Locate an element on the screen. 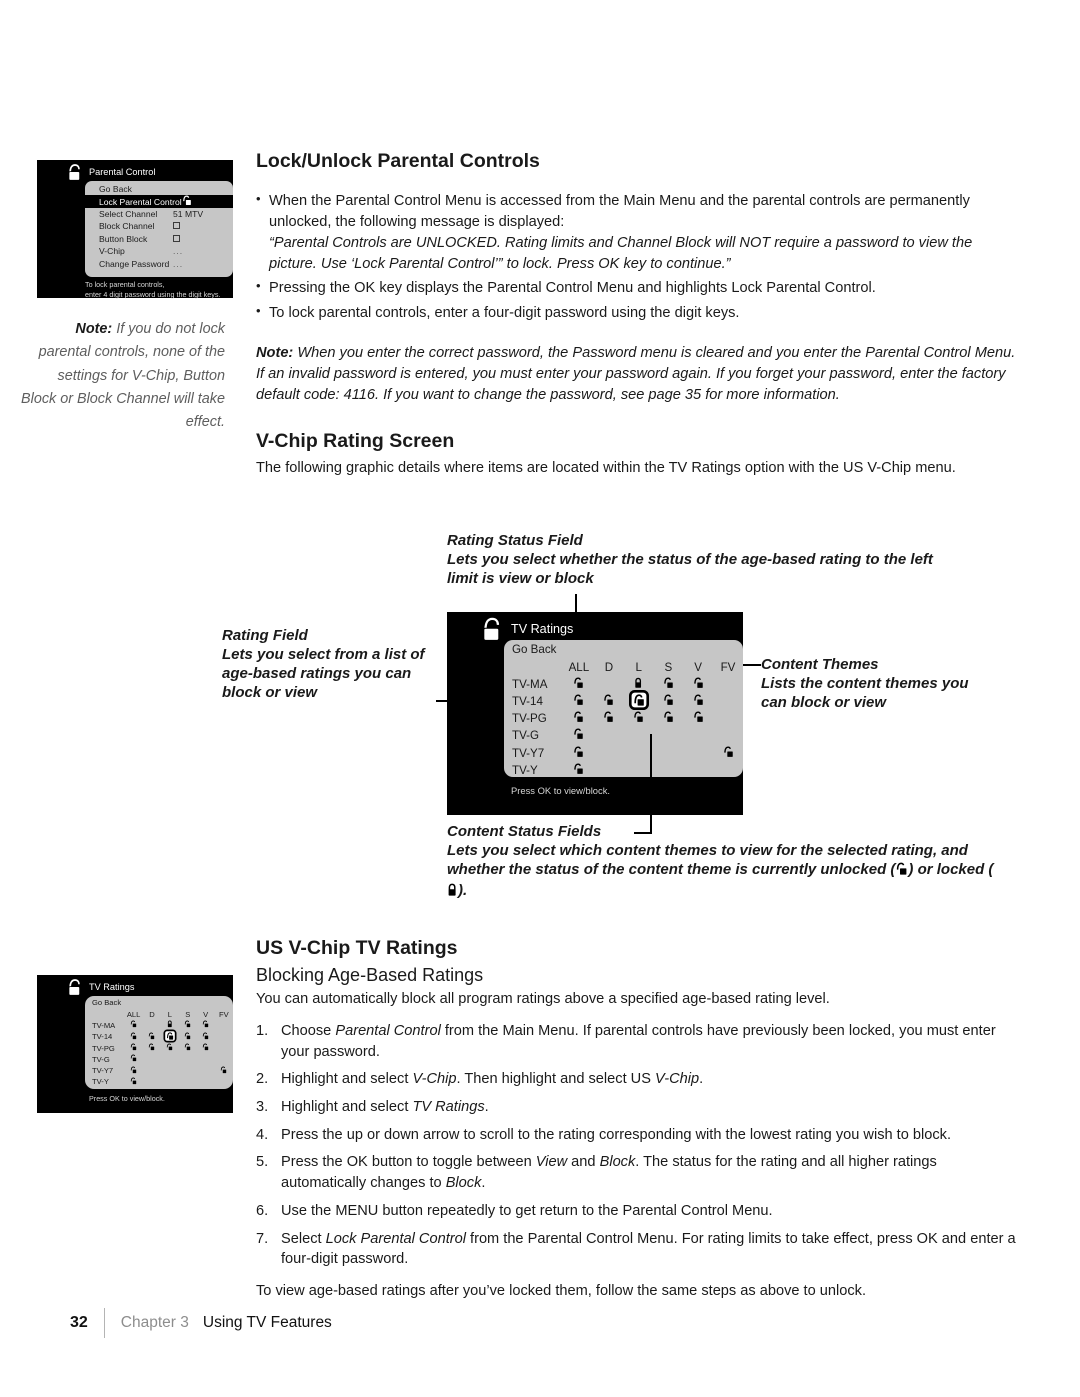 The width and height of the screenshot is (1080, 1397). subheading-blocking-age-based: Blocking Age-Based Ratings is located at coordinates (370, 975).